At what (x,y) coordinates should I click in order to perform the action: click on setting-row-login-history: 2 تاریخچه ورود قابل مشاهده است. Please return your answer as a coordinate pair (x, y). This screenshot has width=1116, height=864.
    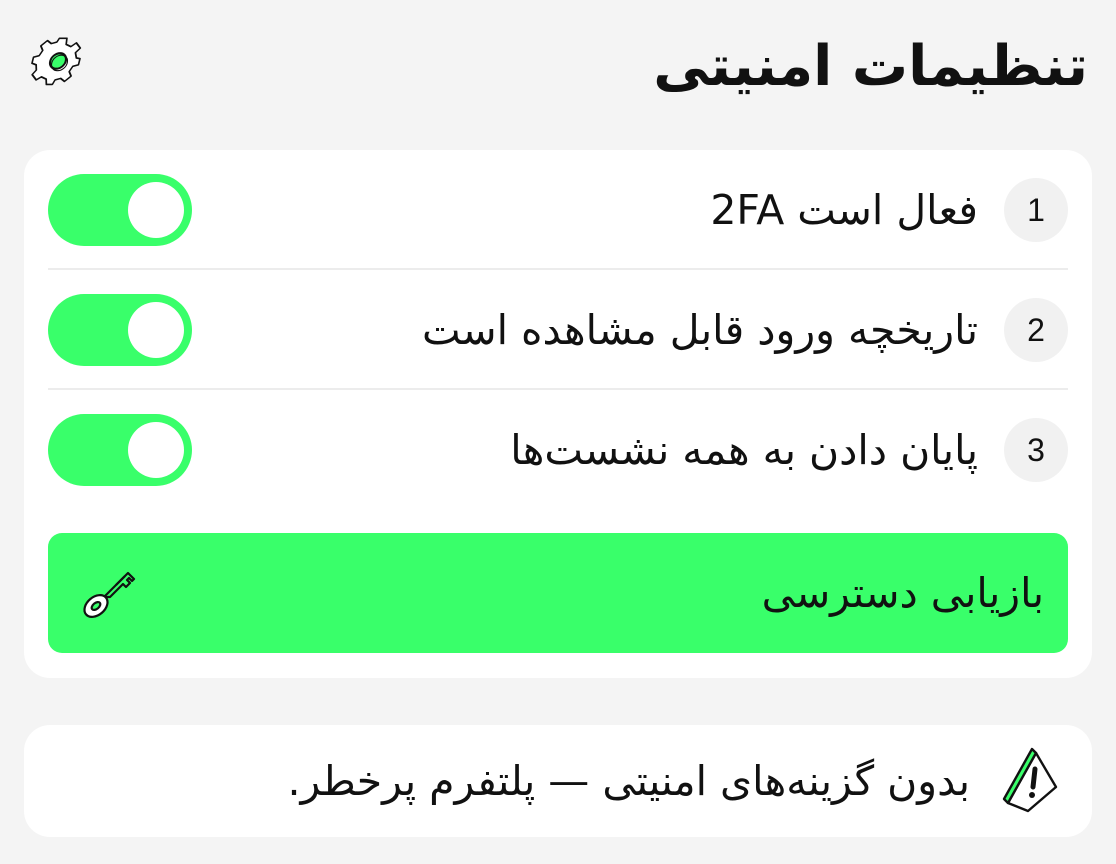
    Looking at the image, I should click on (558, 330).